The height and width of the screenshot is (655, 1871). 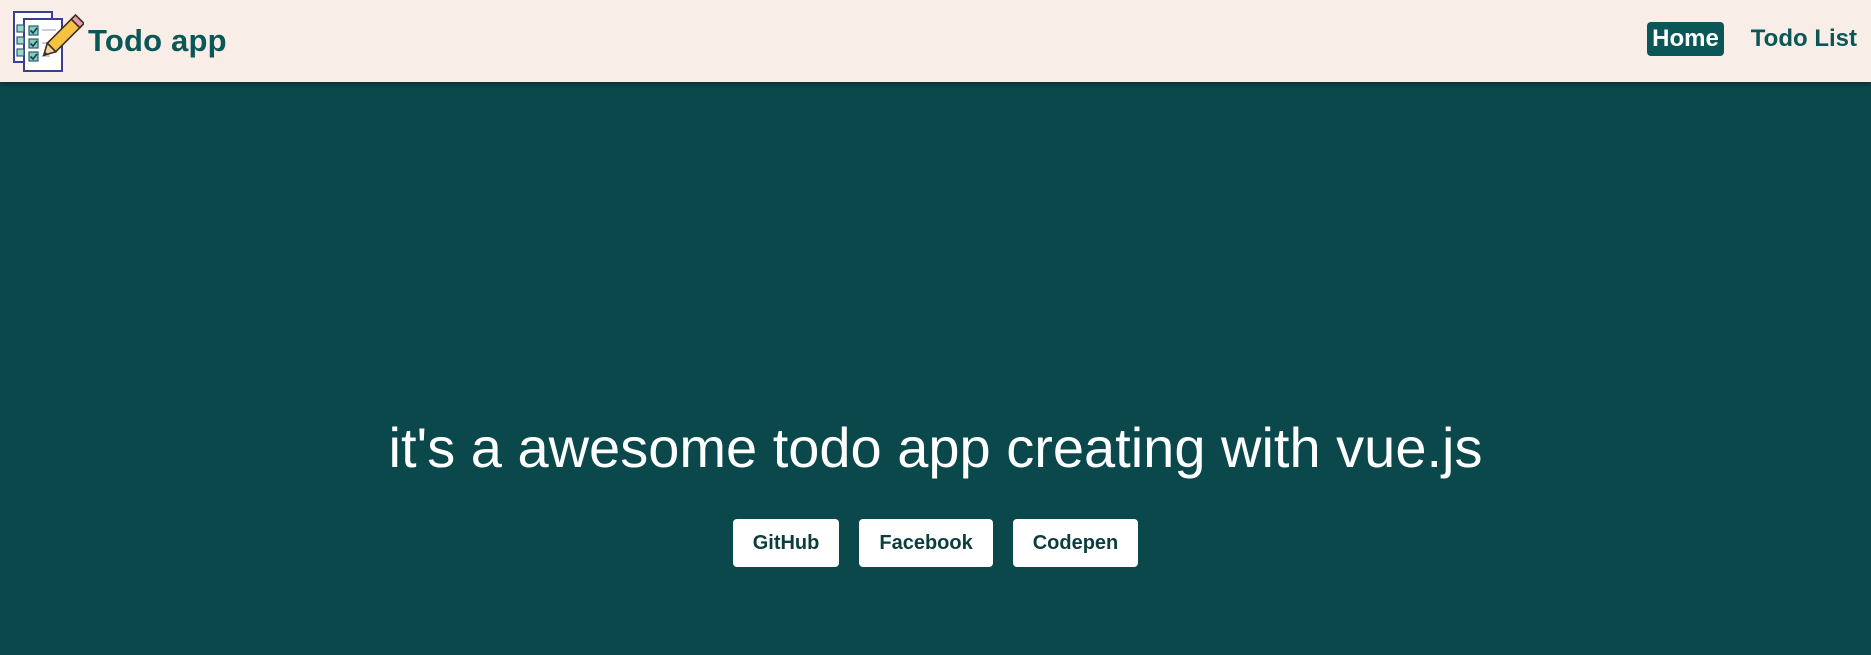 I want to click on github-button: GitHub, so click(x=786, y=543).